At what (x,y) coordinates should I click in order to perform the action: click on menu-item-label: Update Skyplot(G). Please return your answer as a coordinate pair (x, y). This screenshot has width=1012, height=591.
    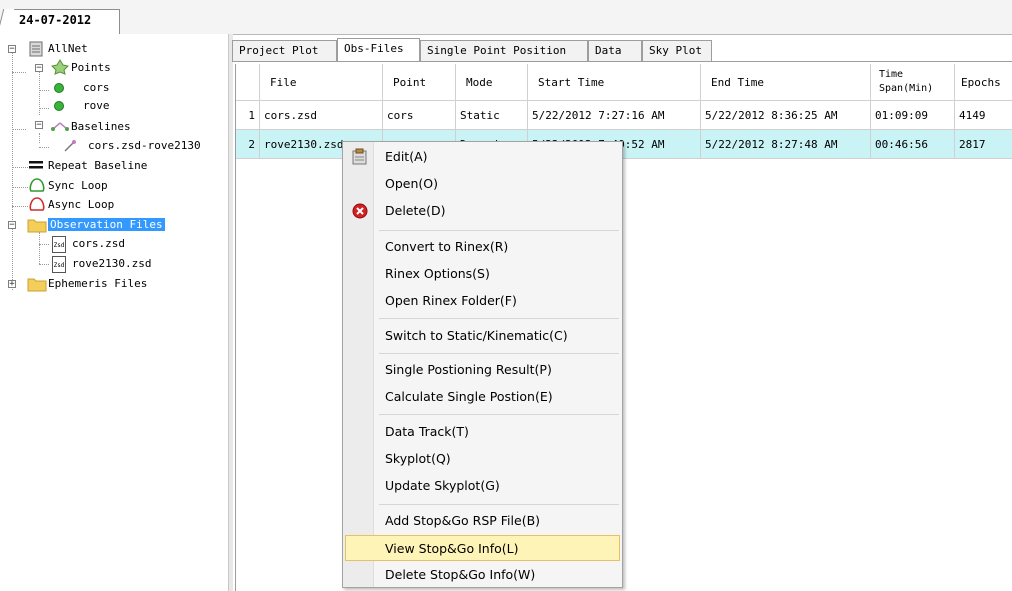
    Looking at the image, I should click on (442, 485).